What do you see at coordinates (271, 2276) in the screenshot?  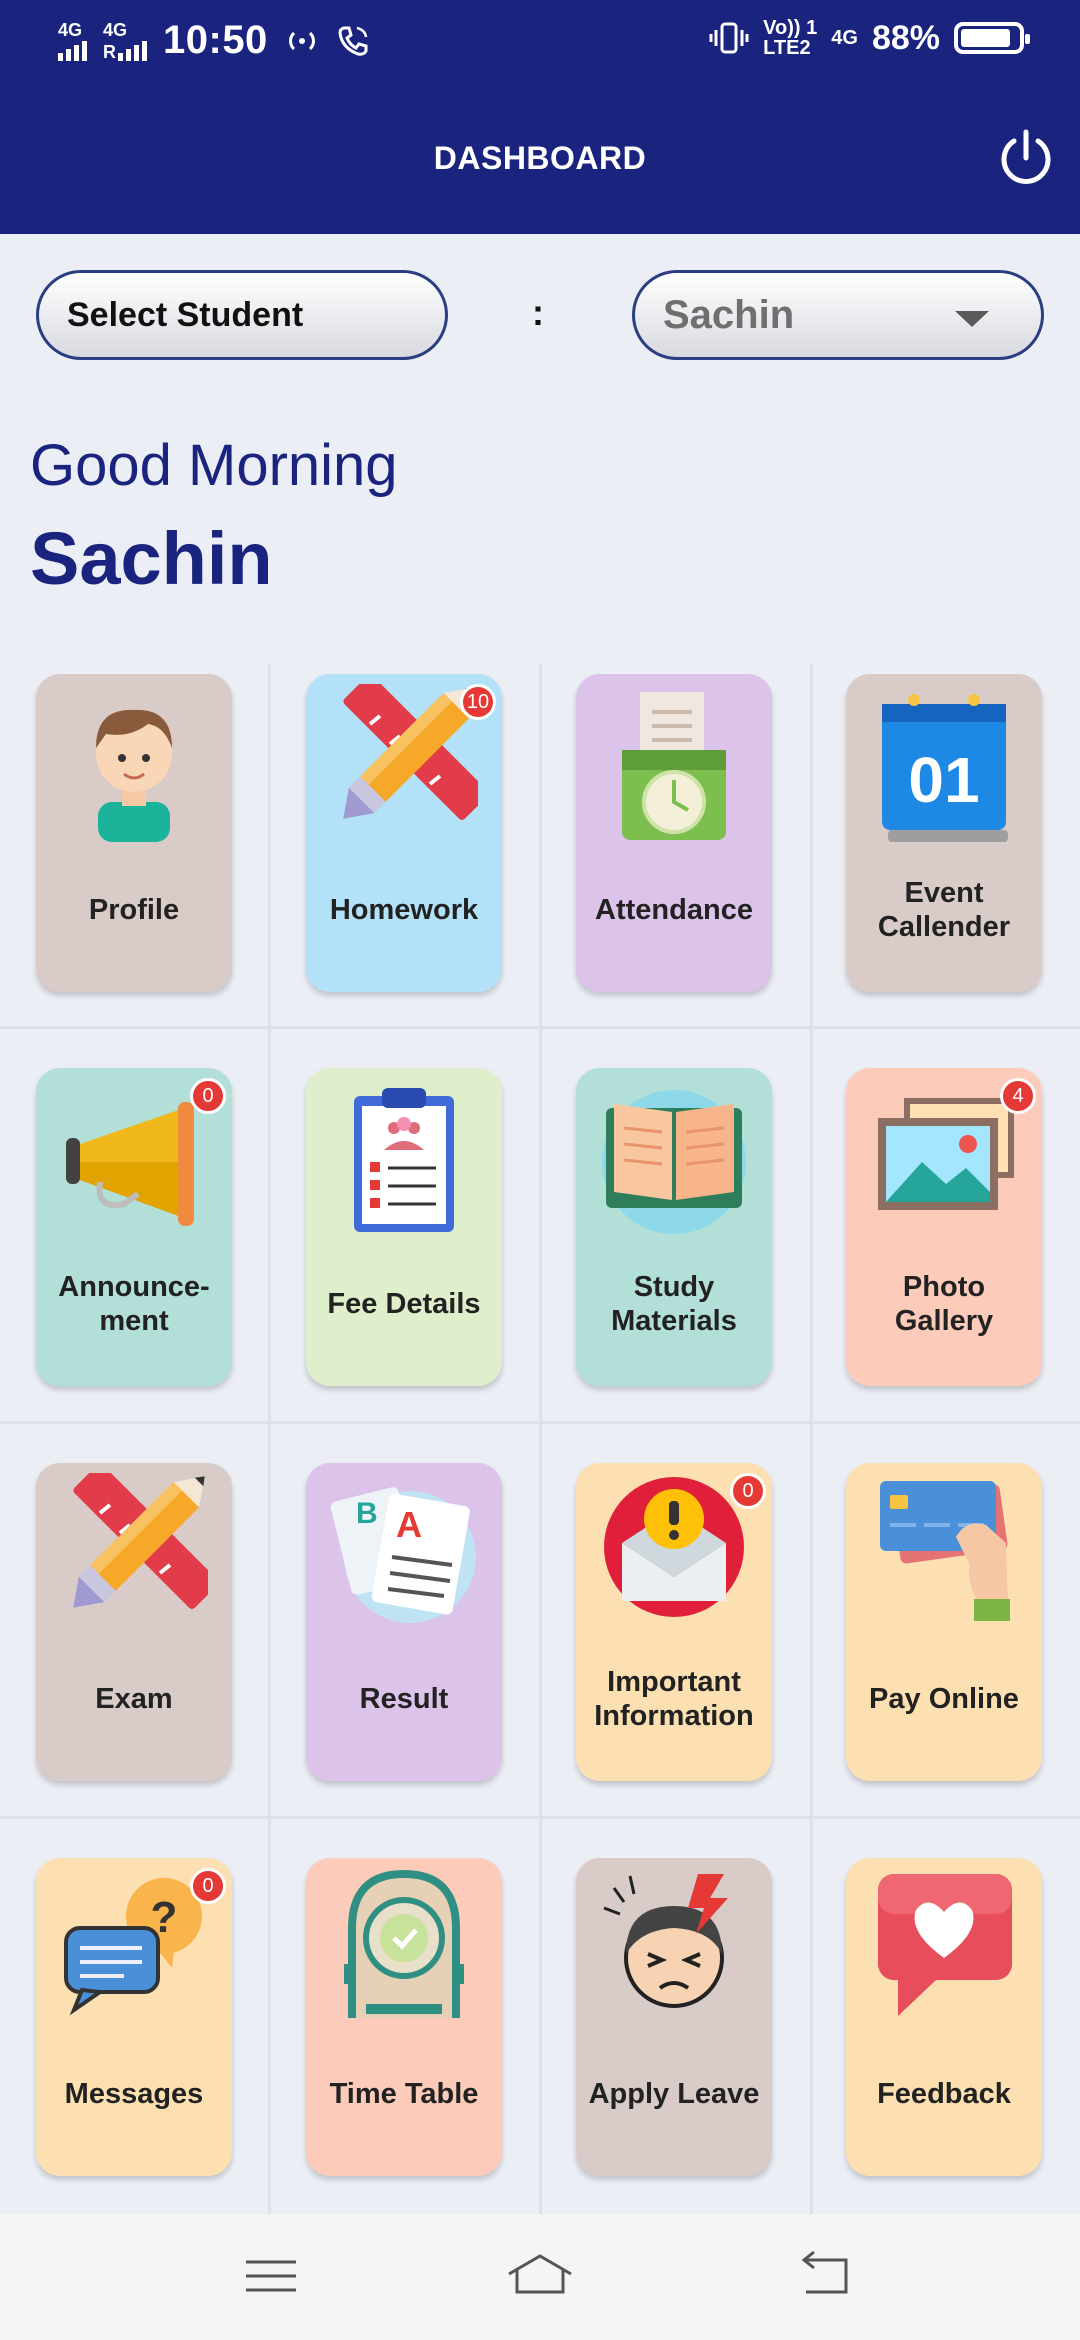 I see `menu-icon` at bounding box center [271, 2276].